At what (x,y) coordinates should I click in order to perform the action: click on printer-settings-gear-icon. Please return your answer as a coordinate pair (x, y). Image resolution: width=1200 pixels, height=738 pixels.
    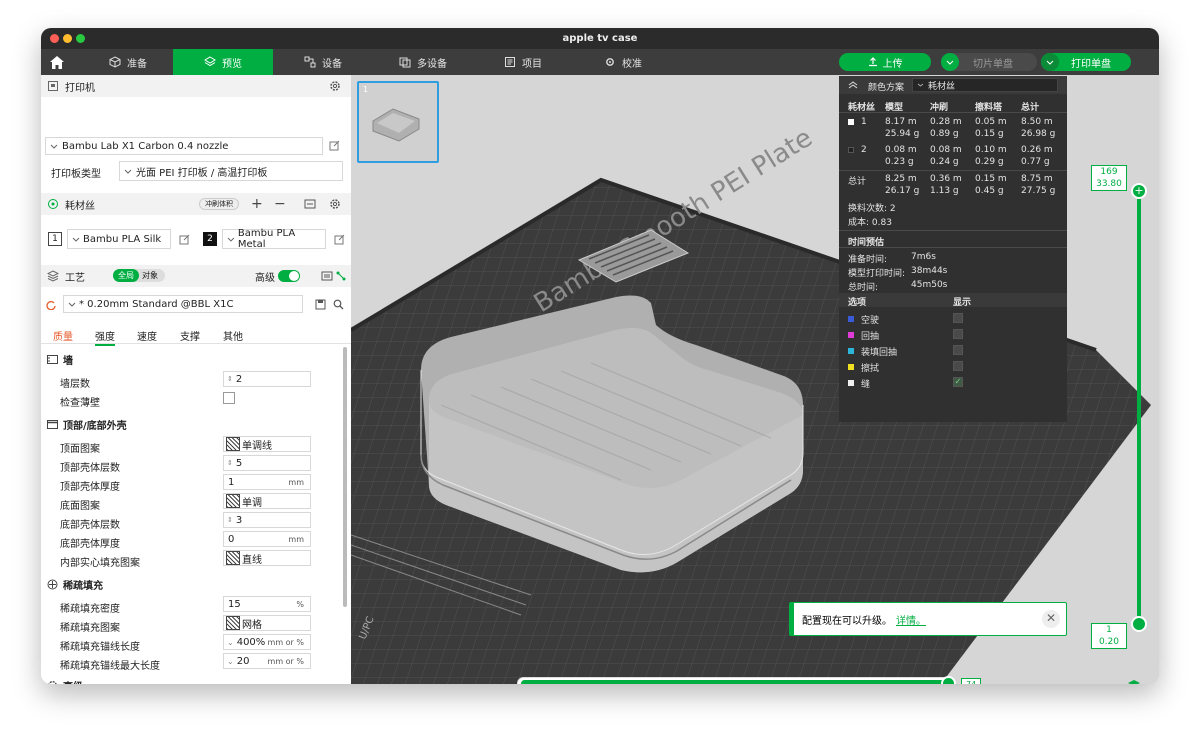
    Looking at the image, I should click on (335, 86).